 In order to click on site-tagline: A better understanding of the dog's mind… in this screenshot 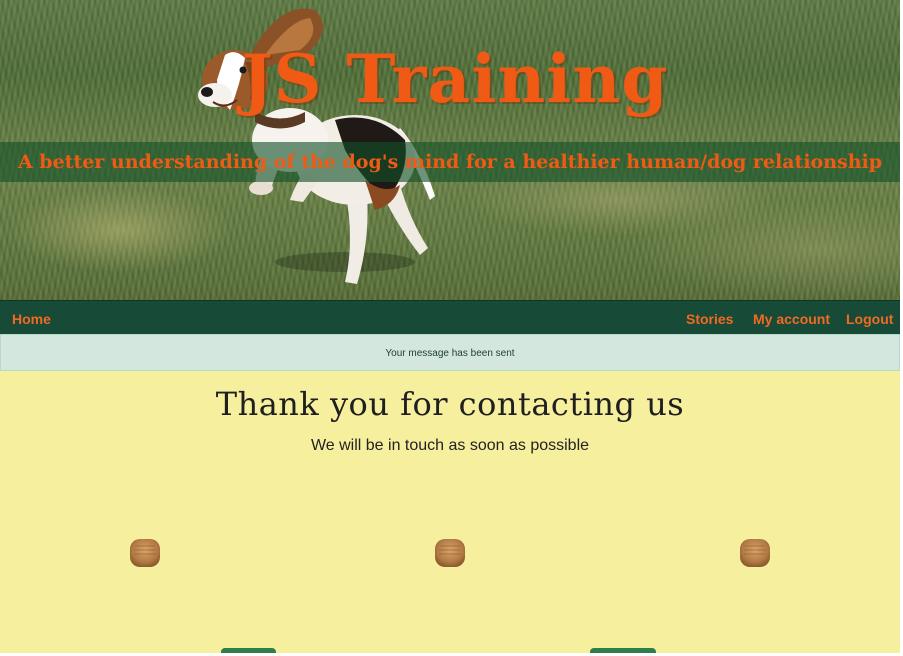, I will do `click(450, 162)`.